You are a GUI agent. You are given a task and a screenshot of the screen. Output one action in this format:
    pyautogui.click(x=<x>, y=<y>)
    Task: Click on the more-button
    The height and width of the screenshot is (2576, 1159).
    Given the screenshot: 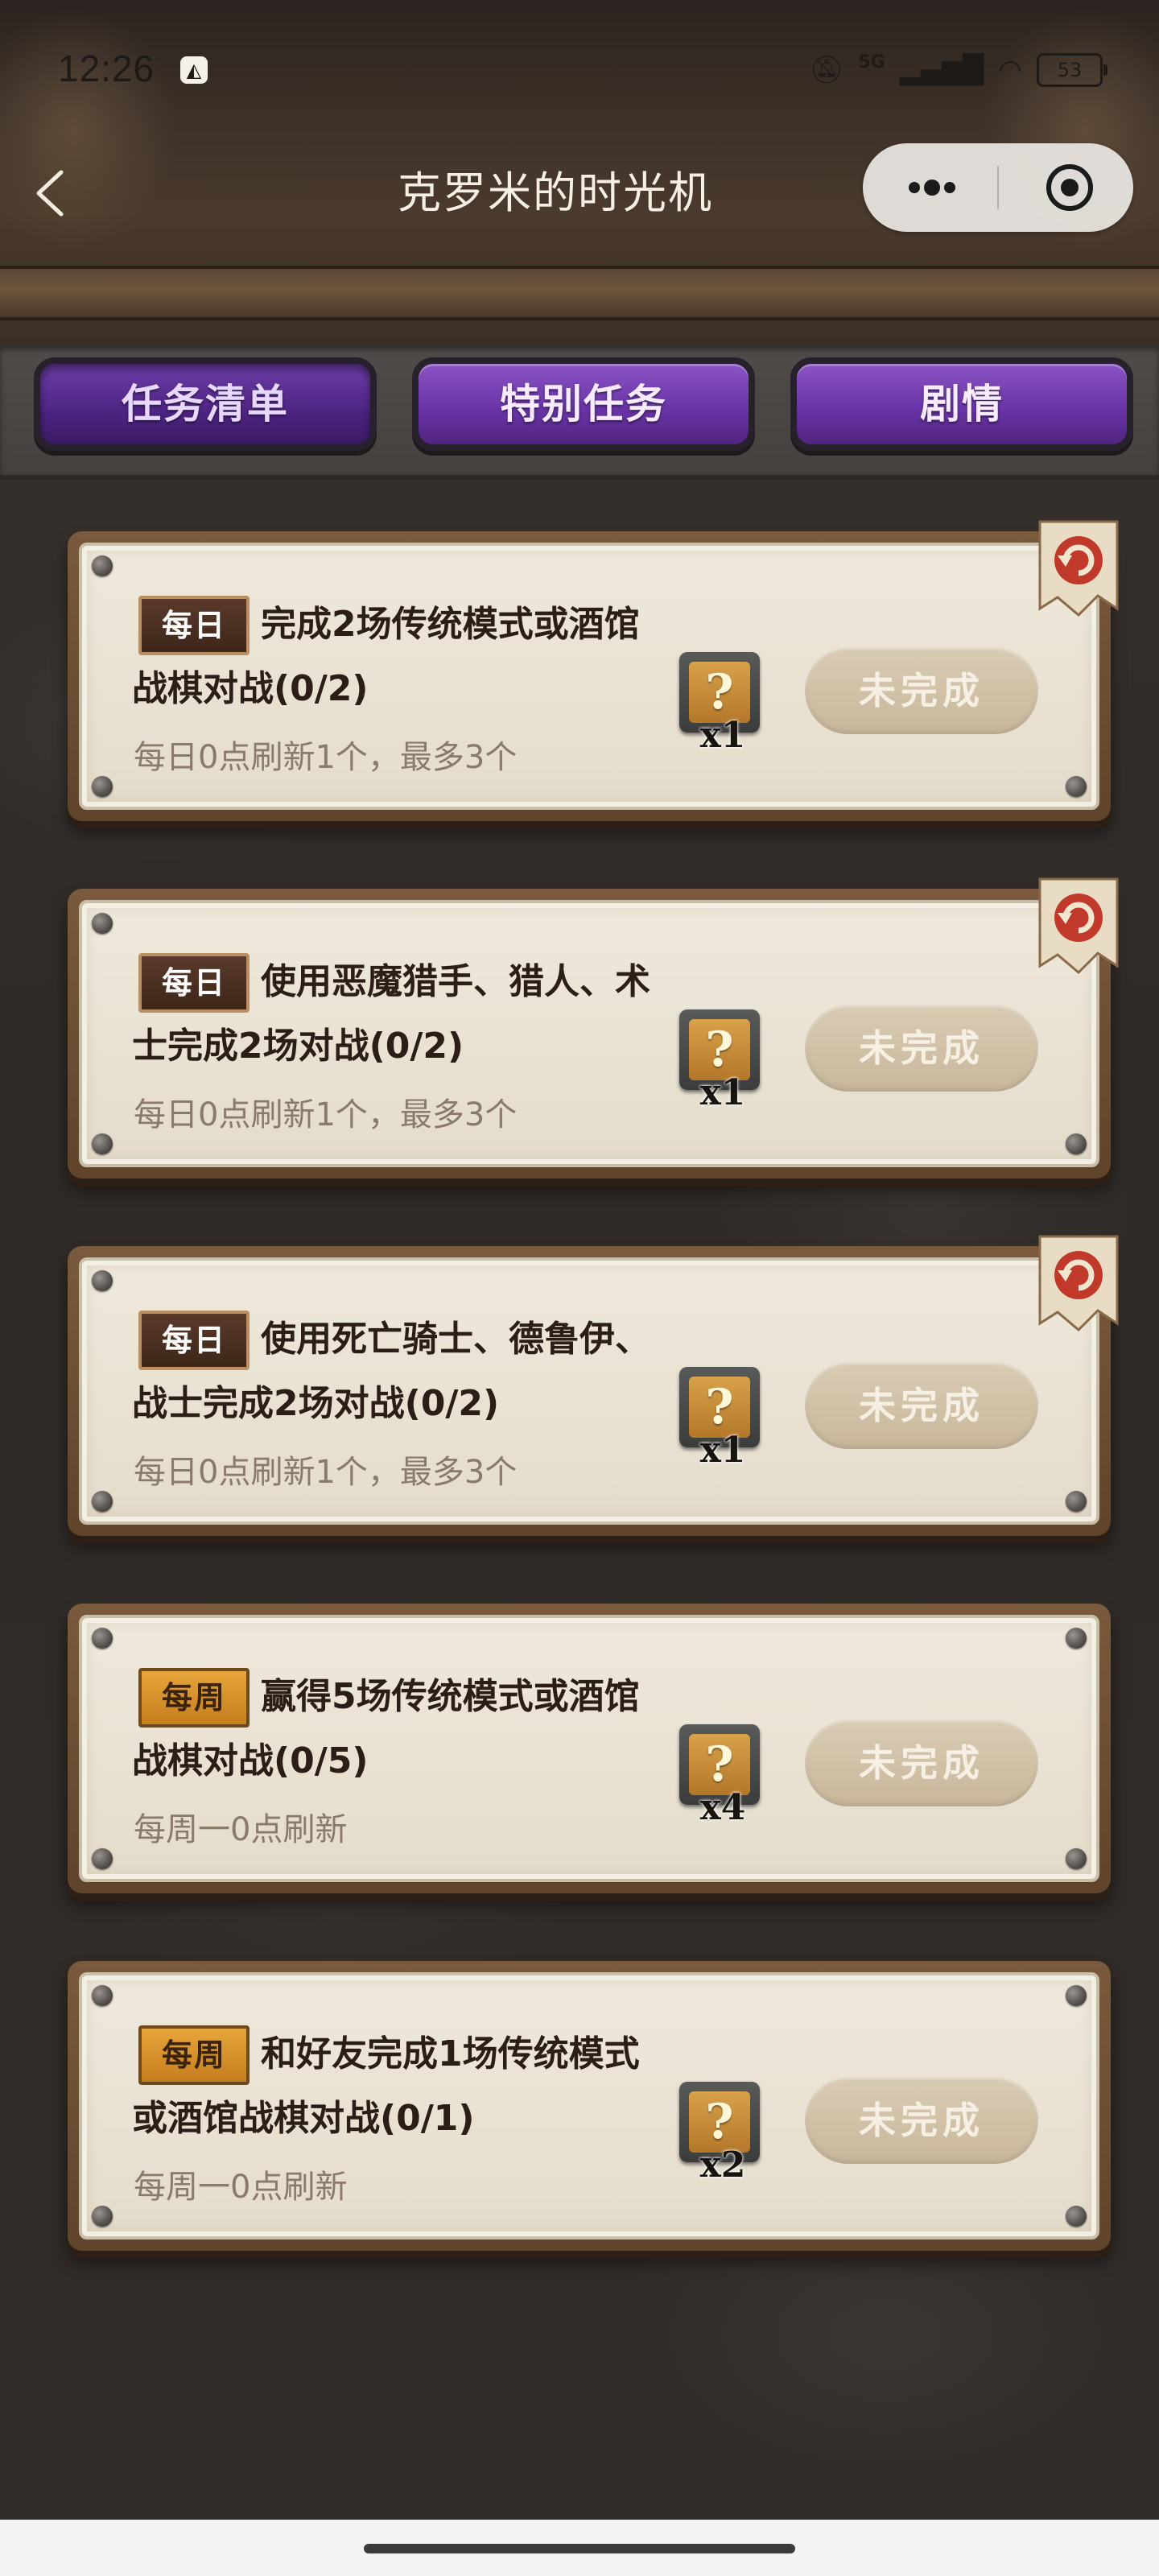 What is the action you would take?
    pyautogui.click(x=930, y=187)
    